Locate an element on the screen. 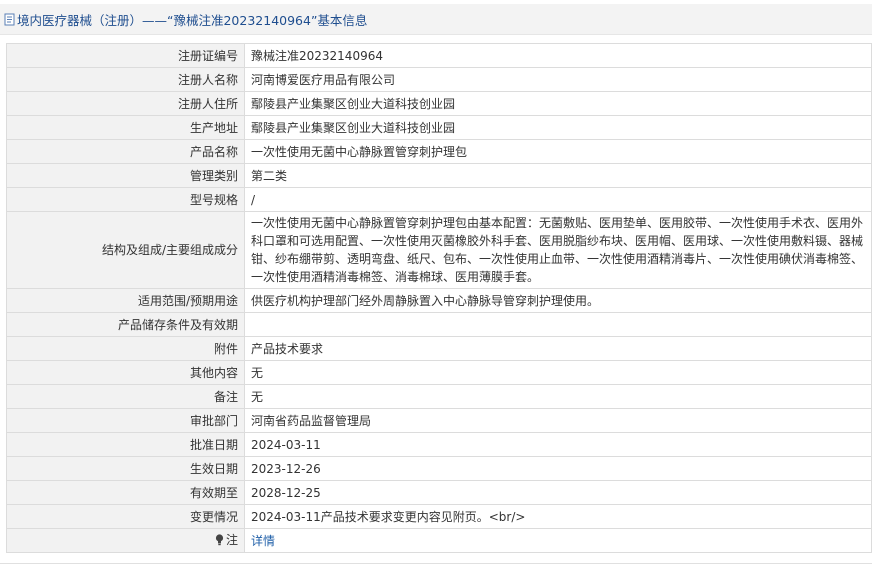 The height and width of the screenshot is (573, 872). table-row: 变更情况 2024-03-11产品技术要求变更内容见附页。<br/> is located at coordinates (439, 516).